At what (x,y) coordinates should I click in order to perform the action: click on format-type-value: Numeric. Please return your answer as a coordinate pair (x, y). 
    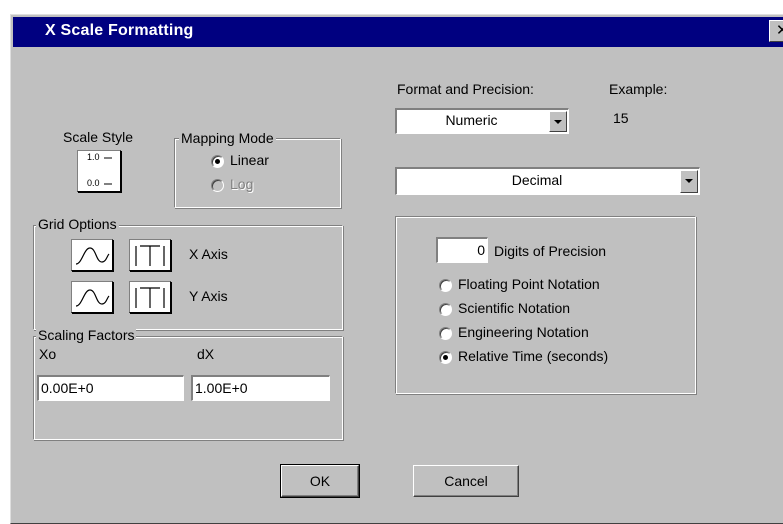
    Looking at the image, I should click on (471, 120).